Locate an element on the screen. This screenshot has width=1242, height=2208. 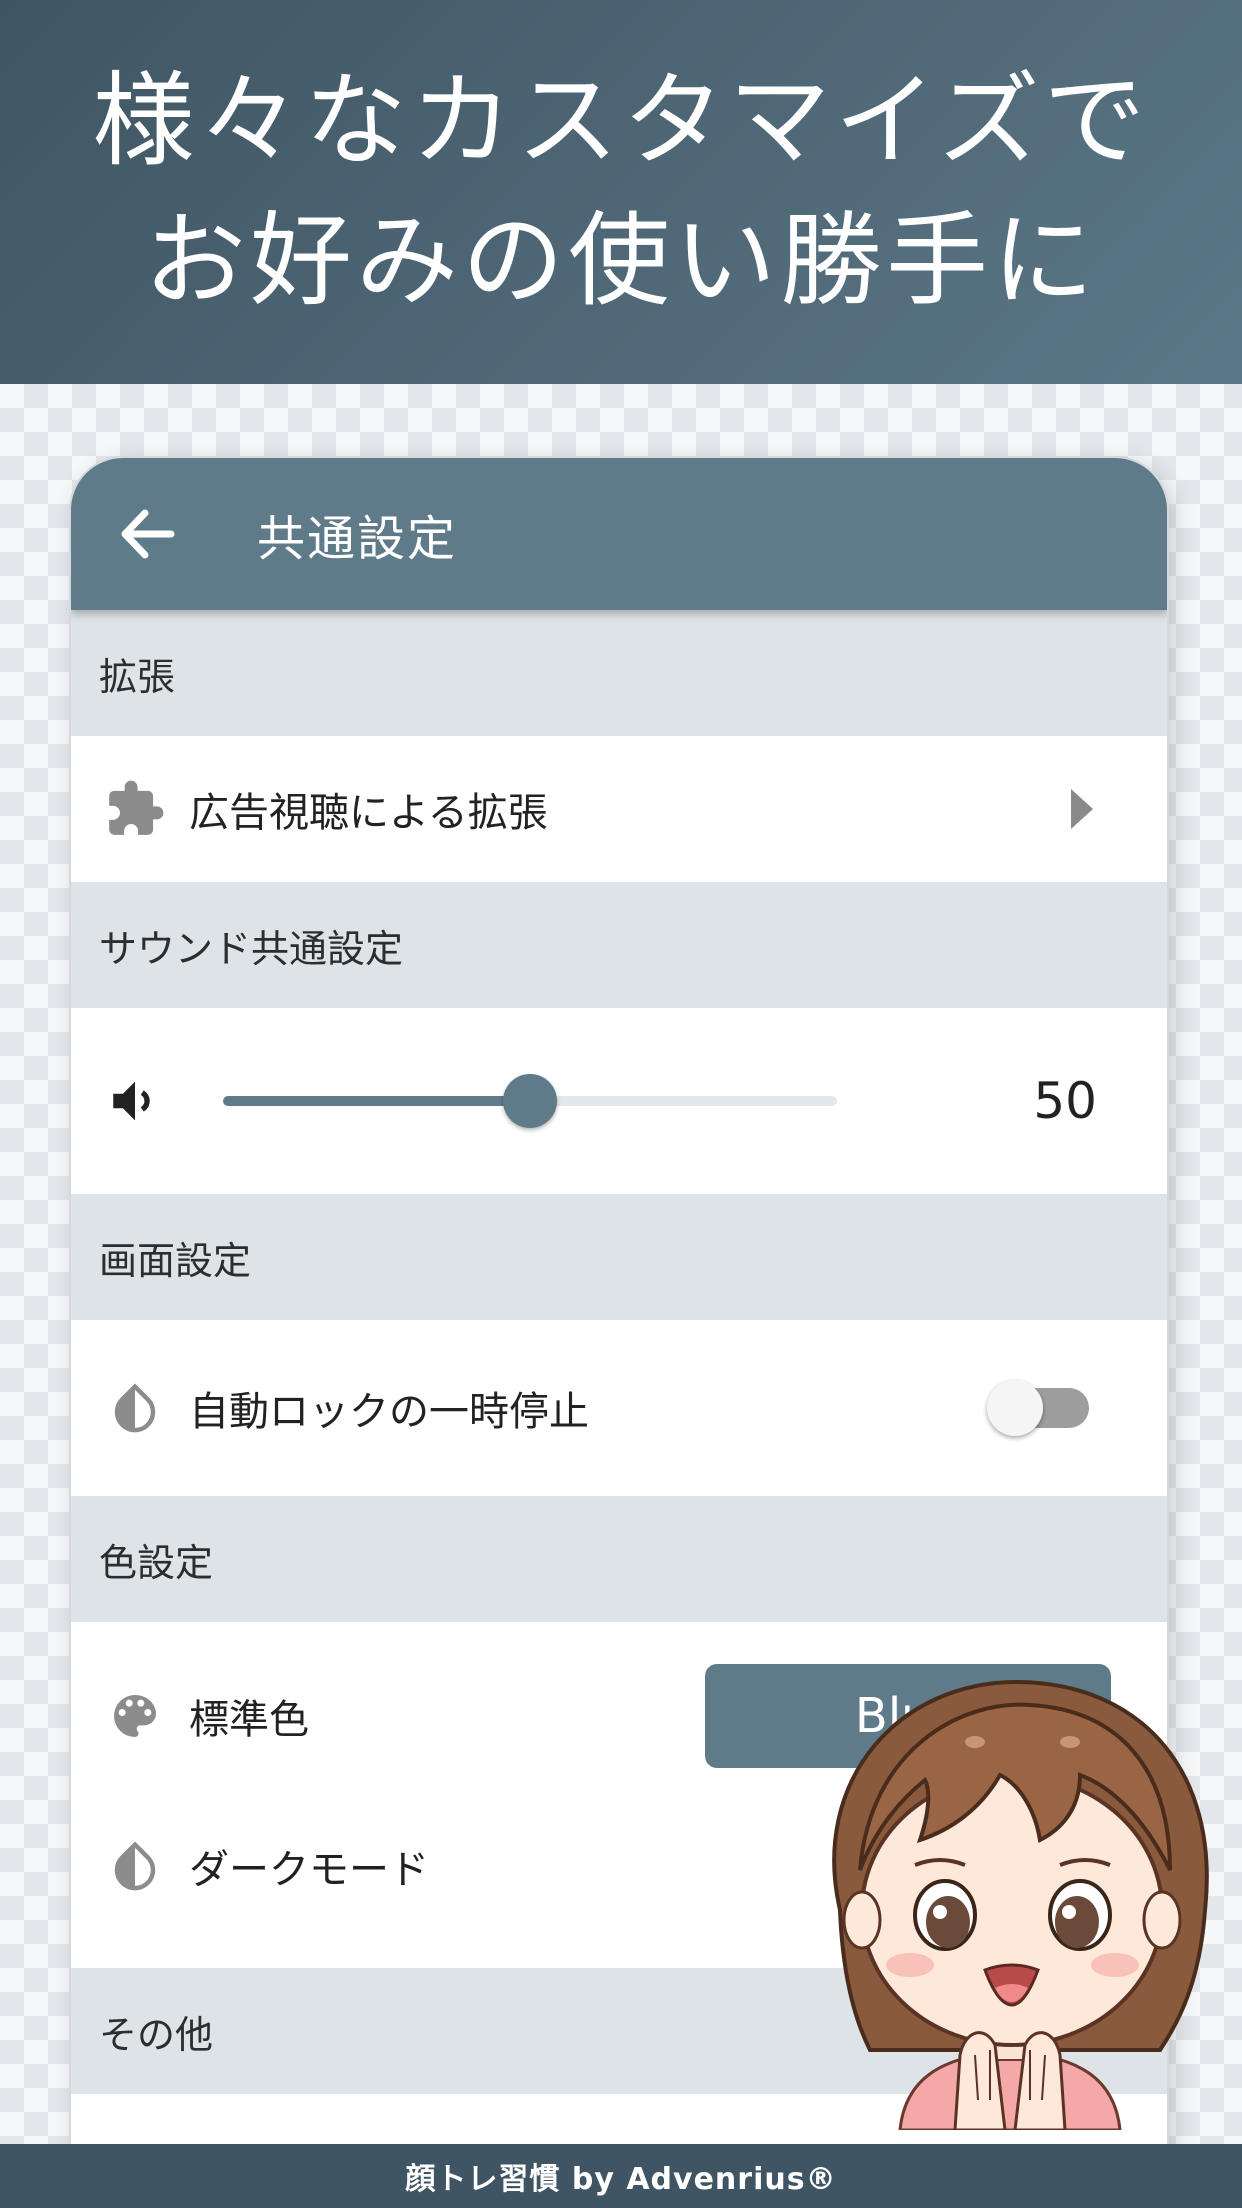
section-header-extension: 拡張 is located at coordinates (619, 673).